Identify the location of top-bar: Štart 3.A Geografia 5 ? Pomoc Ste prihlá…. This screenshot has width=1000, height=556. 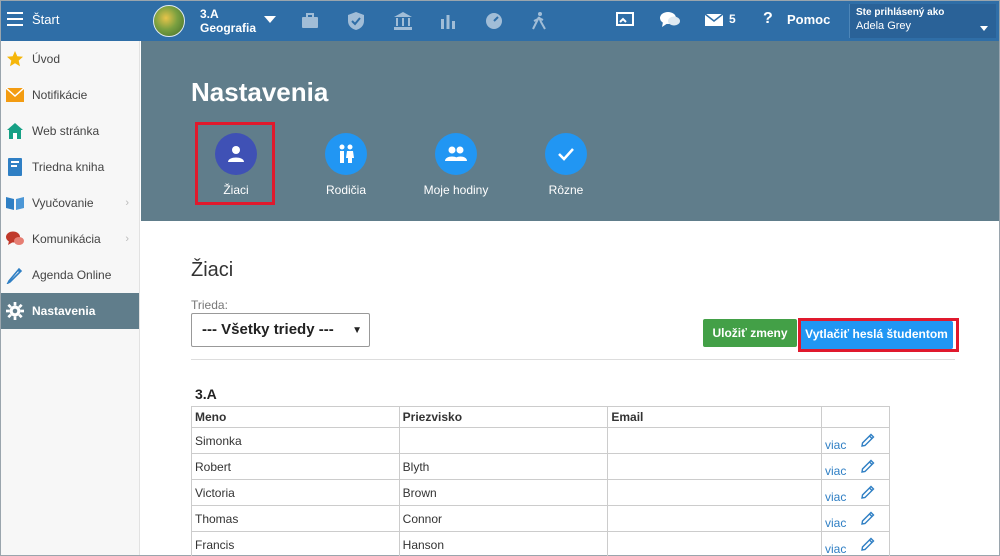
(500, 21).